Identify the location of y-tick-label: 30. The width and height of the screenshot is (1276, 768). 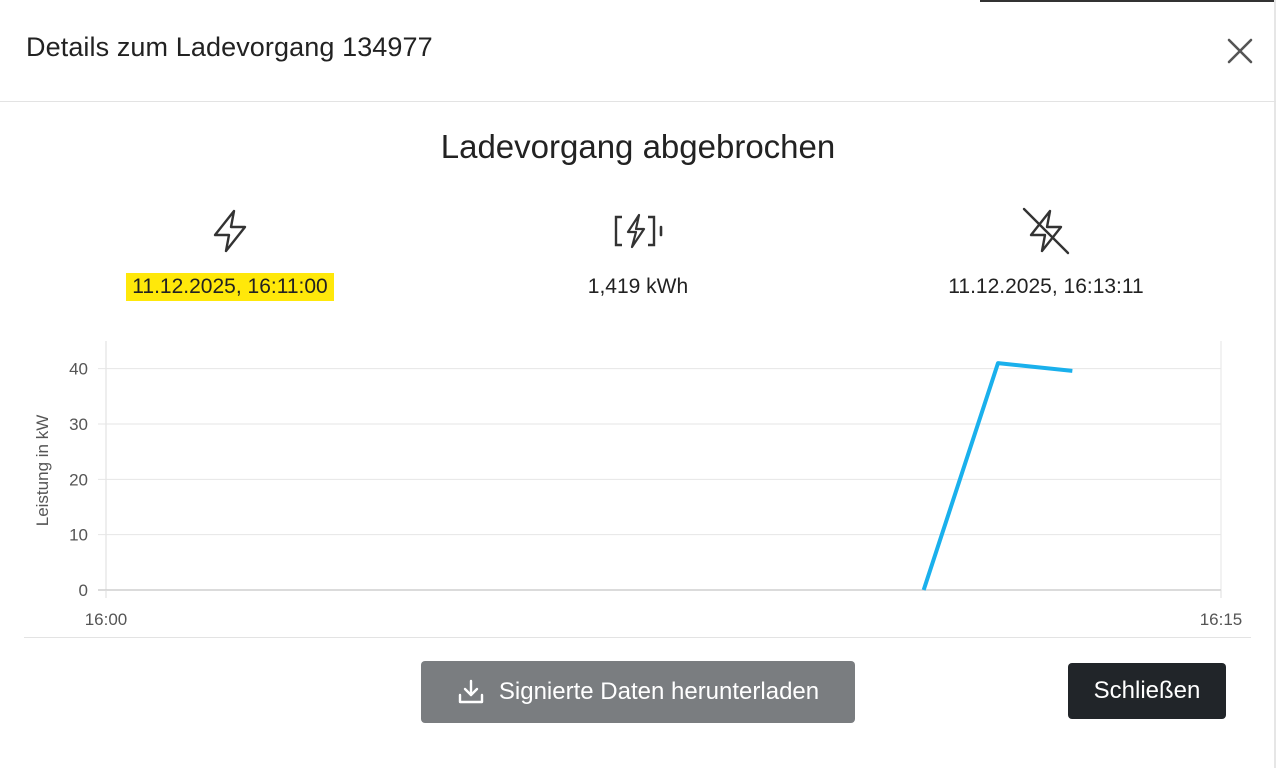
(78, 424).